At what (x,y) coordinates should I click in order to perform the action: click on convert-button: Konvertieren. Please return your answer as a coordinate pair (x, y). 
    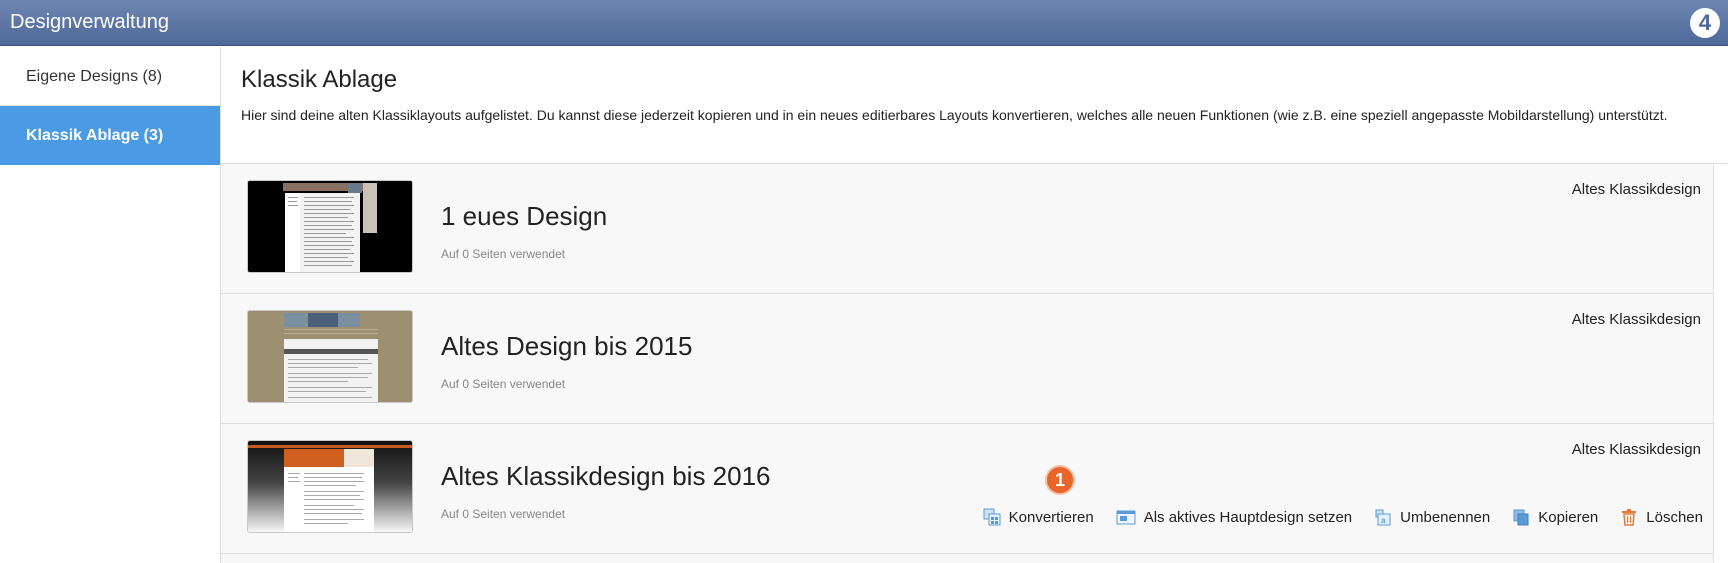
    Looking at the image, I should click on (1038, 517).